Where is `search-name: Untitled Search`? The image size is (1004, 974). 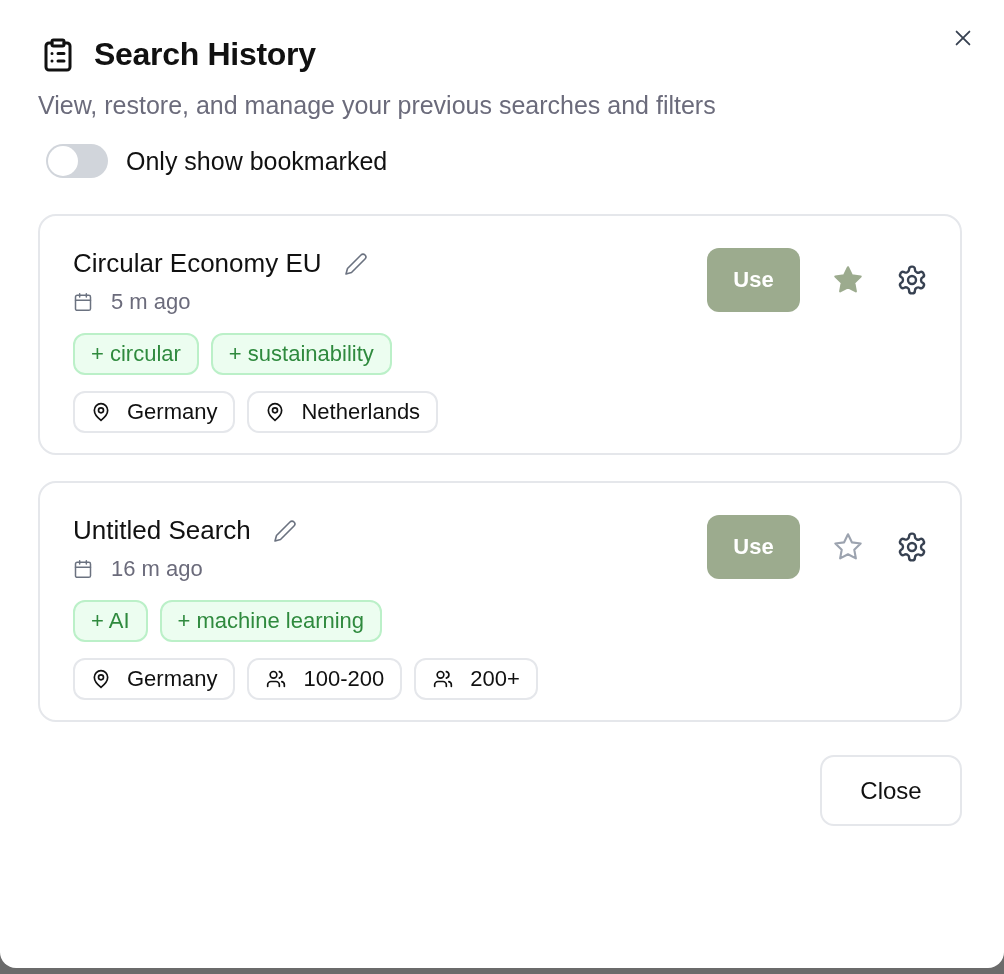
search-name: Untitled Search is located at coordinates (162, 530).